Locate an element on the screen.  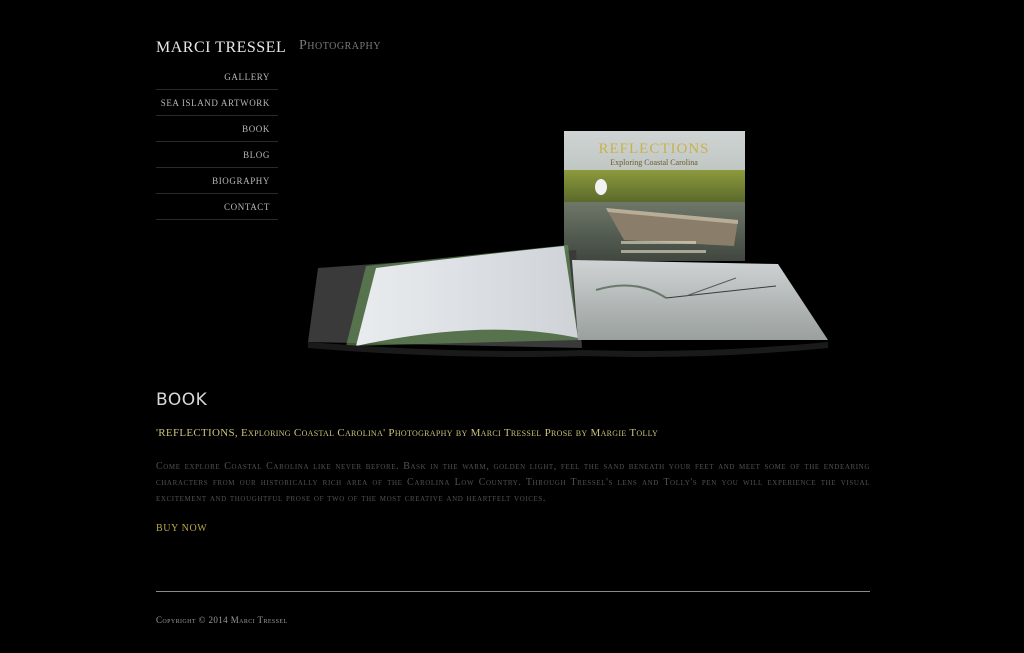
nav-item-blog: BLOG is located at coordinates (217, 155).